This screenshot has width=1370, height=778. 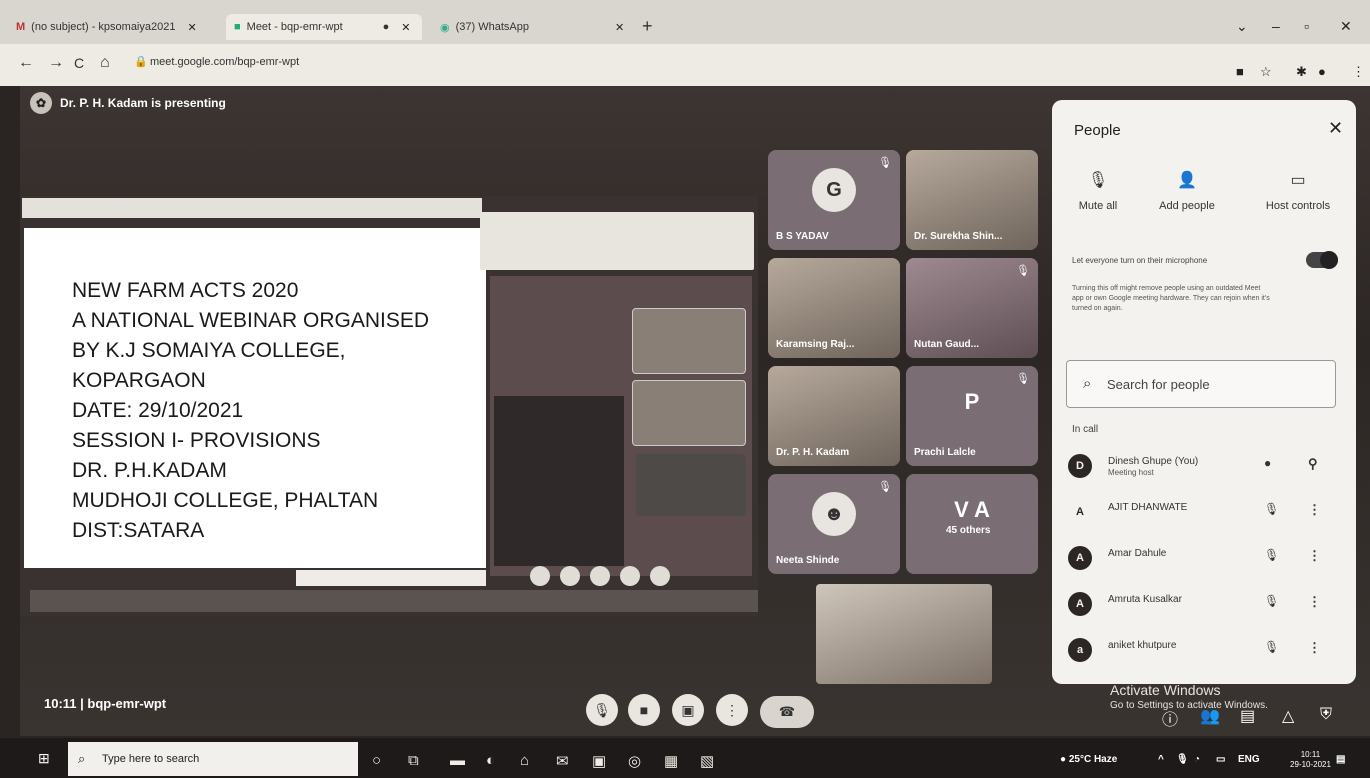 What do you see at coordinates (1209, 513) in the screenshot?
I see `participant-row: A AJIT DHANWATE 🎙 ⋮` at bounding box center [1209, 513].